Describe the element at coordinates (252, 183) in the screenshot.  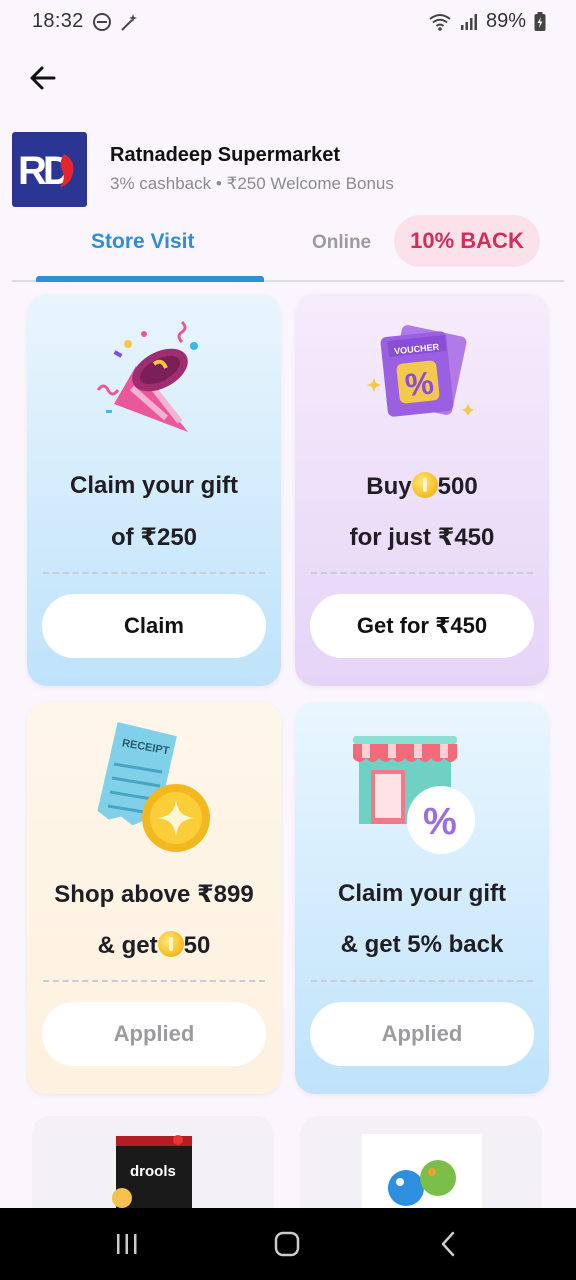
I see `store-subtitle: 3% cashback • ₹250 Welcome Bonus` at that location.